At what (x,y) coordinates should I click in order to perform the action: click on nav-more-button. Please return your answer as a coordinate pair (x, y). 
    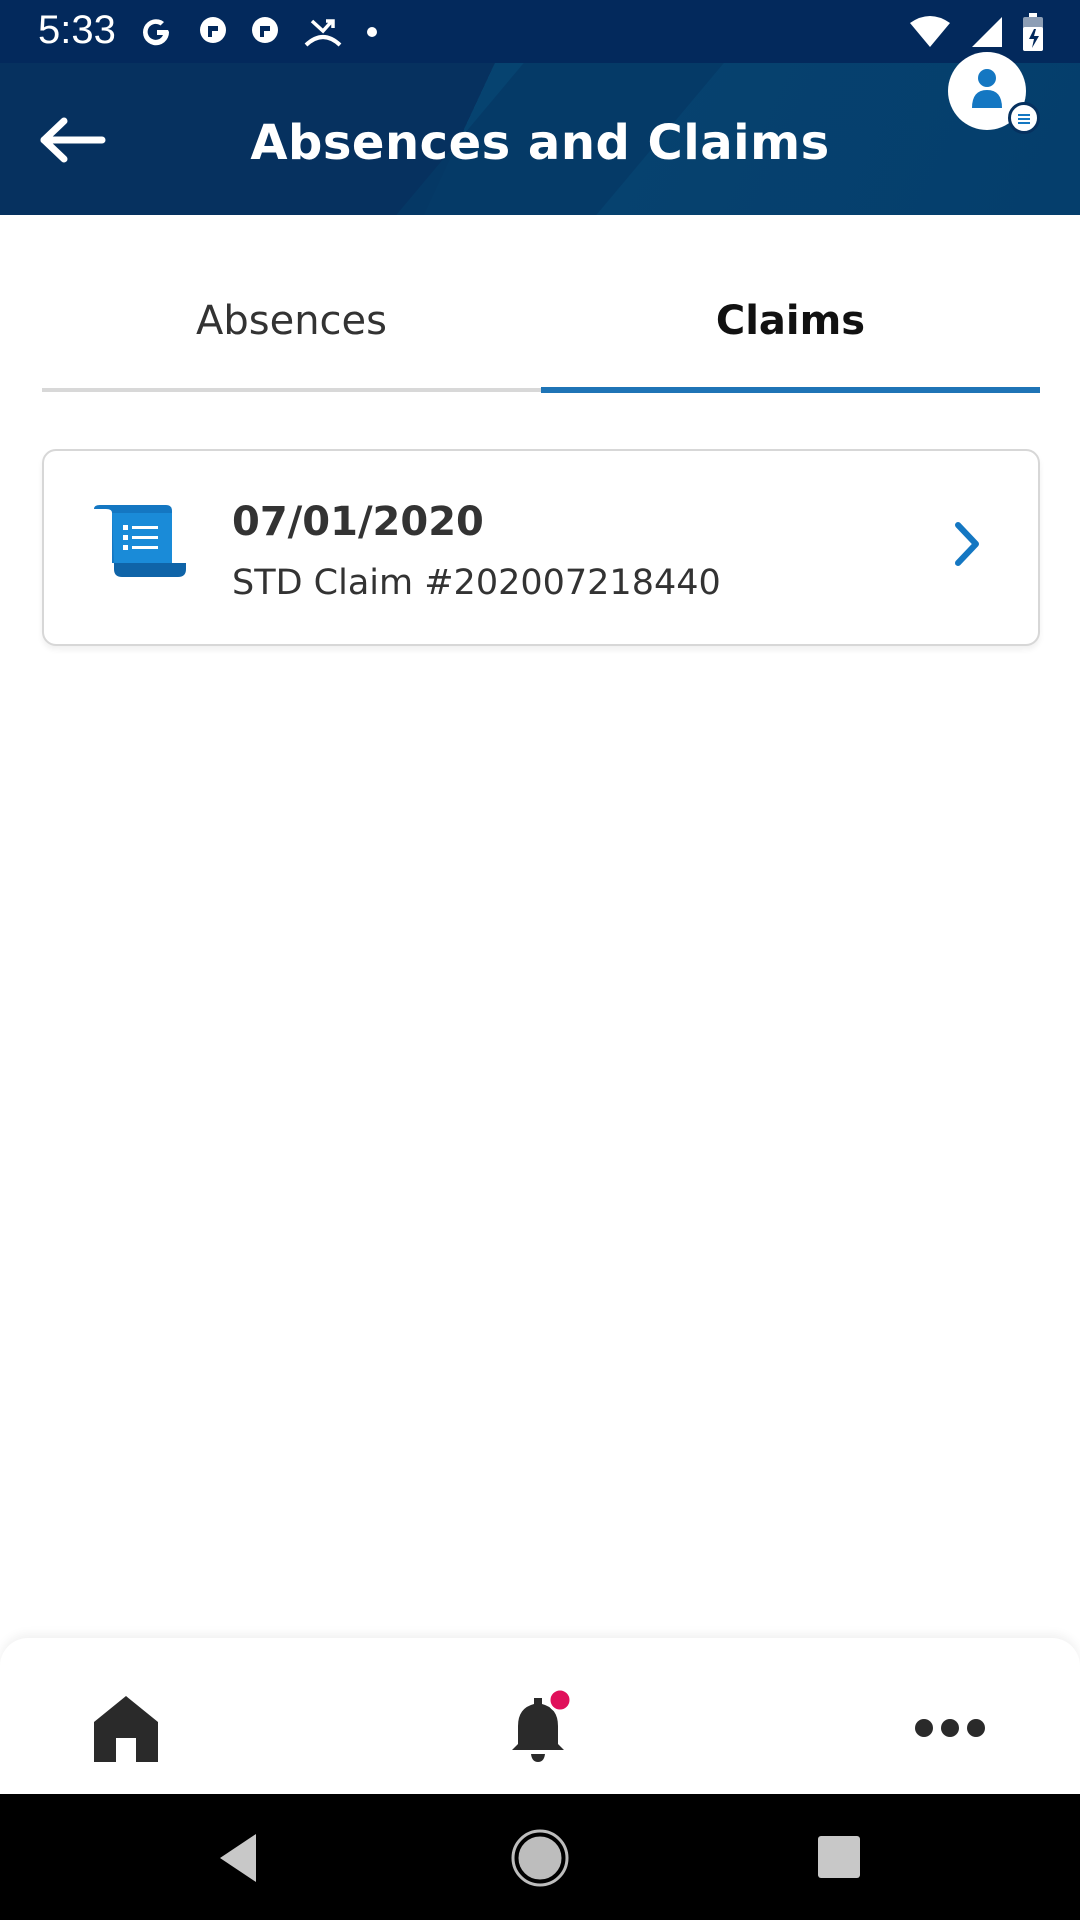
    Looking at the image, I should click on (950, 1728).